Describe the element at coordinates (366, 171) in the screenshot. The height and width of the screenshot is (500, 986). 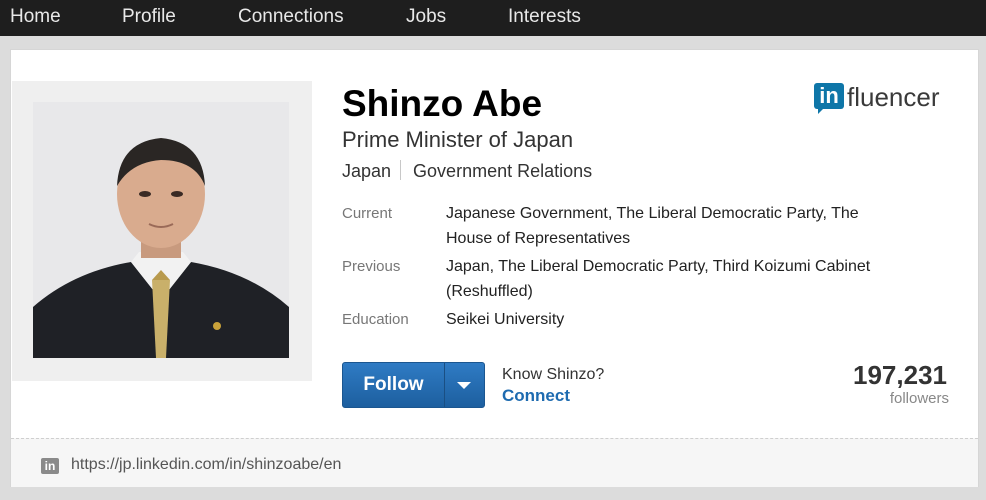
I see `profile-location: Japan` at that location.